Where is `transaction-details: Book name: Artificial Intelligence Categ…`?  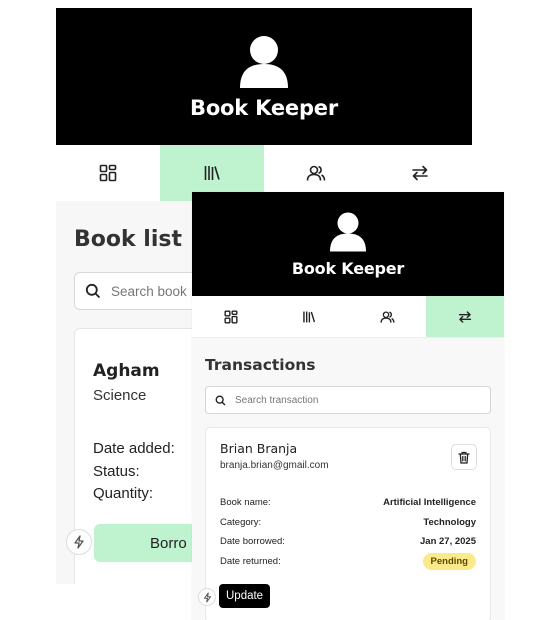
transaction-details: Book name: Artificial Intelligence Categ… is located at coordinates (348, 532).